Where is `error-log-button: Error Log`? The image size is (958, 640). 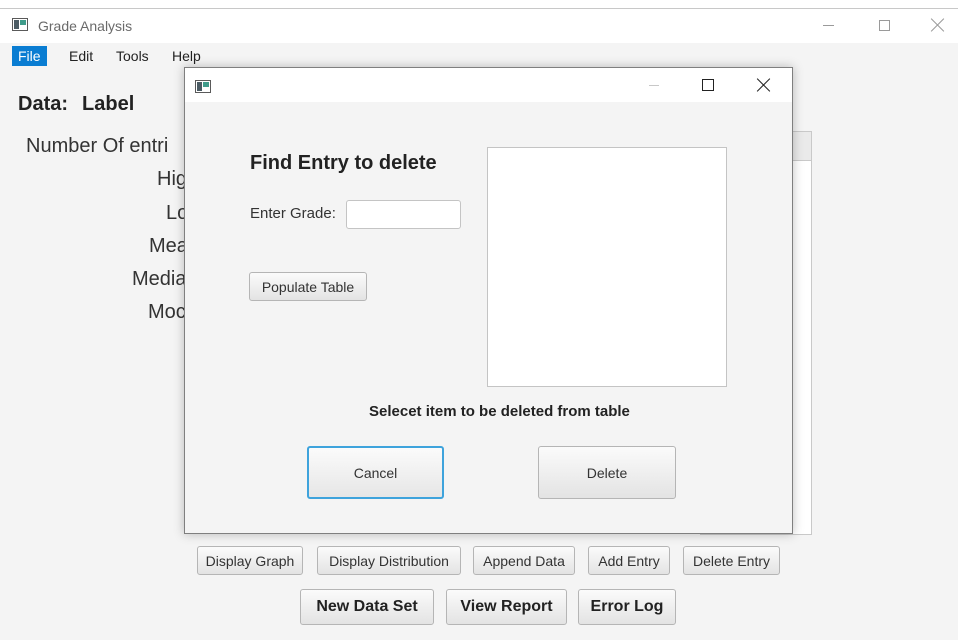 error-log-button: Error Log is located at coordinates (627, 607).